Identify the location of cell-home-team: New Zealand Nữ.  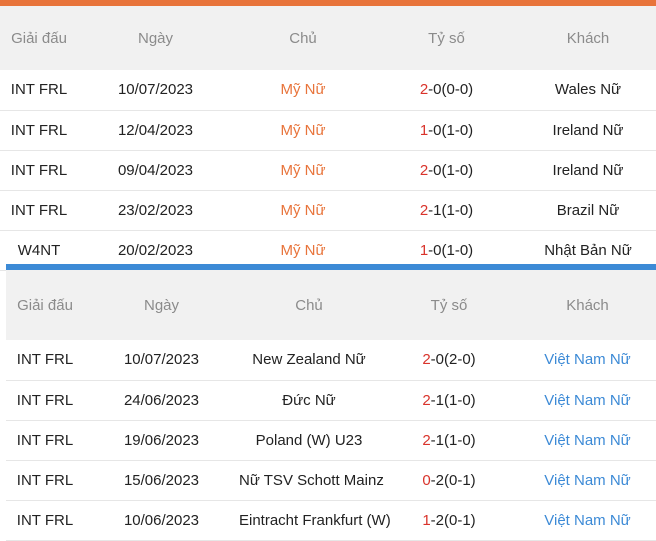
(309, 360).